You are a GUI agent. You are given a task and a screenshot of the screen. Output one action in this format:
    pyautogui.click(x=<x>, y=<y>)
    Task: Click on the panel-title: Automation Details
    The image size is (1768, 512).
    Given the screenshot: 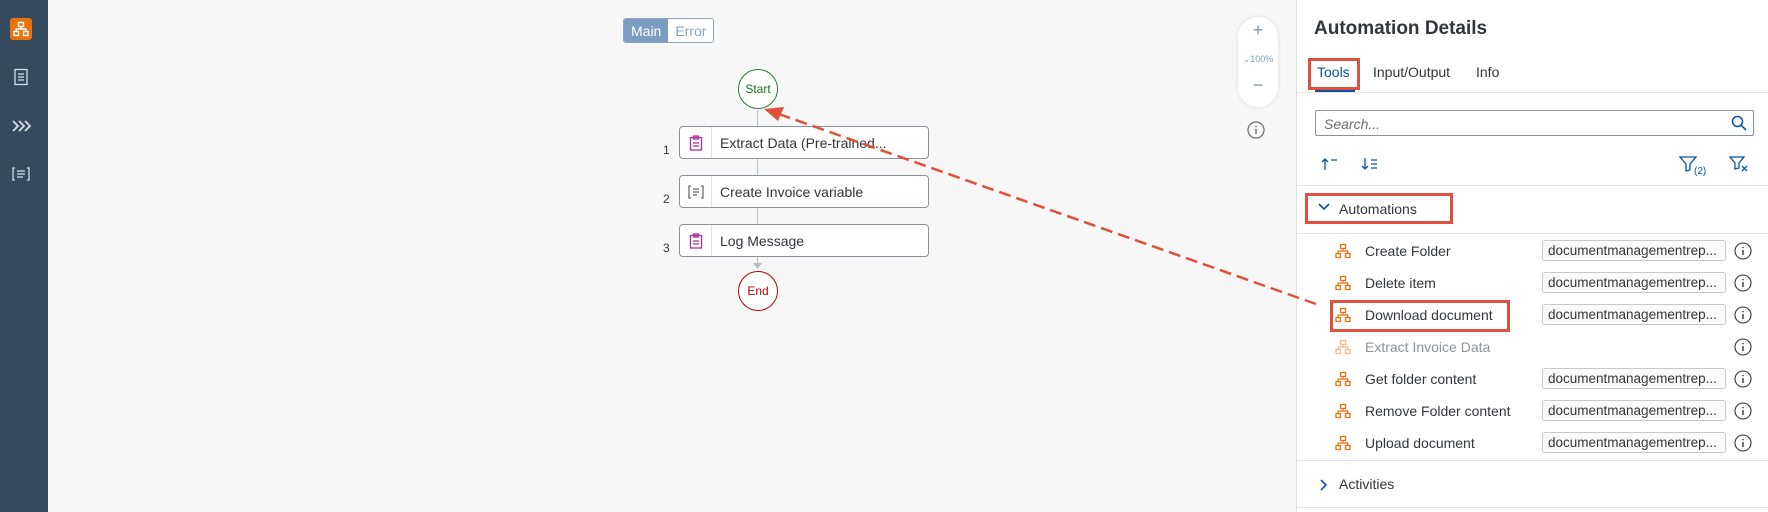 What is the action you would take?
    pyautogui.click(x=1401, y=28)
    